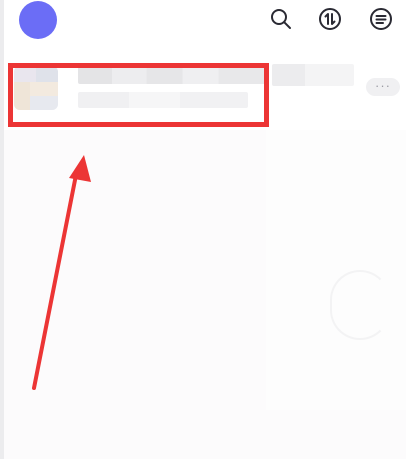  Describe the element at coordinates (313, 75) in the screenshot. I see `chat-name-blur` at that location.